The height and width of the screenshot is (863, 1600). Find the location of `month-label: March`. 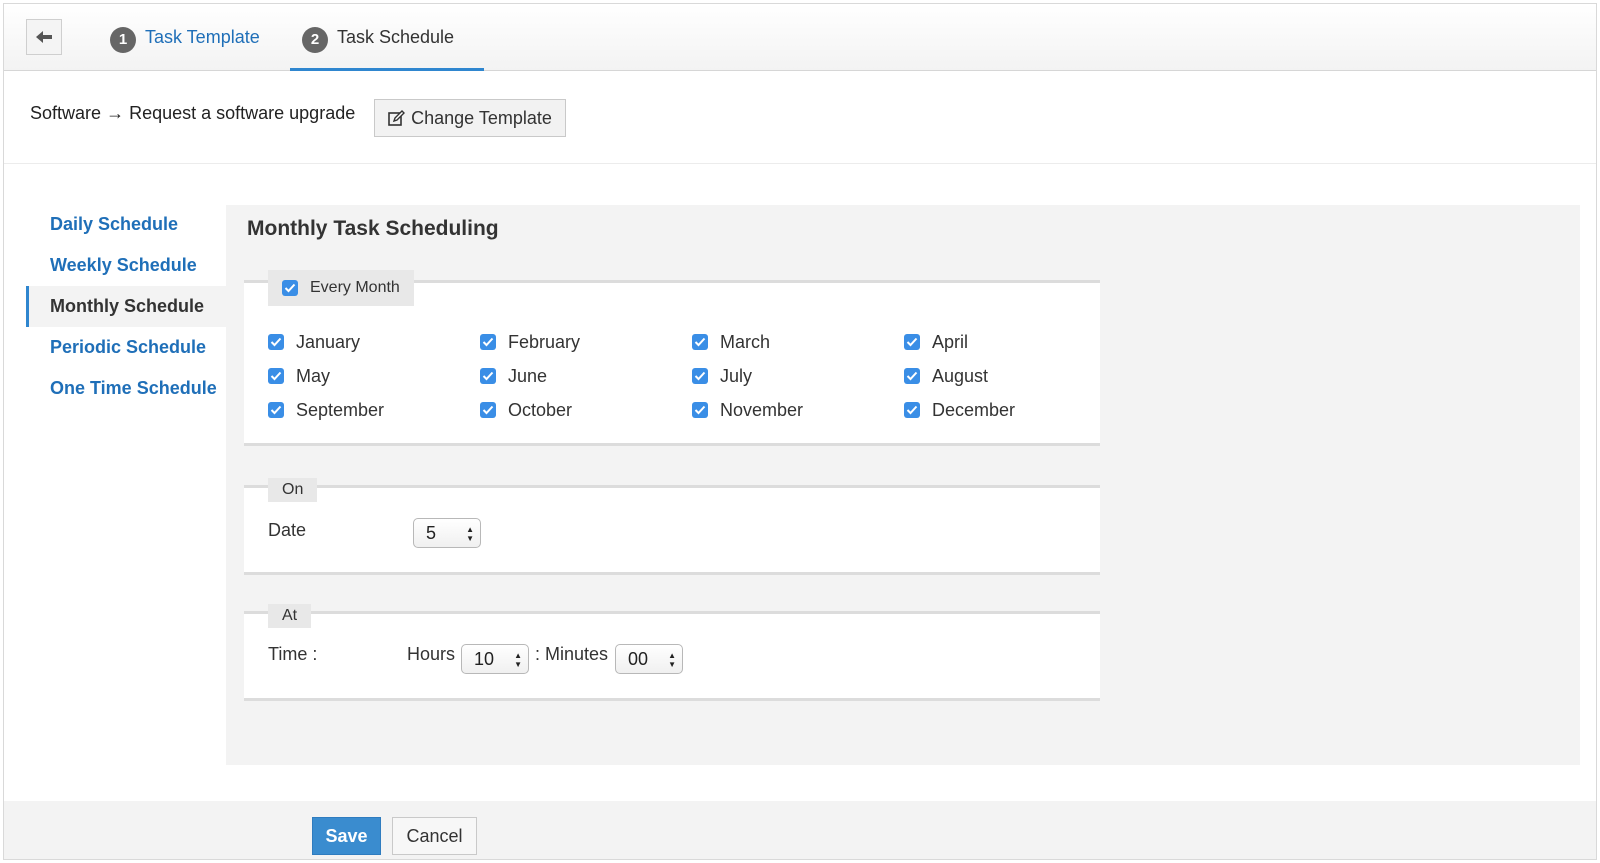

month-label: March is located at coordinates (745, 341).